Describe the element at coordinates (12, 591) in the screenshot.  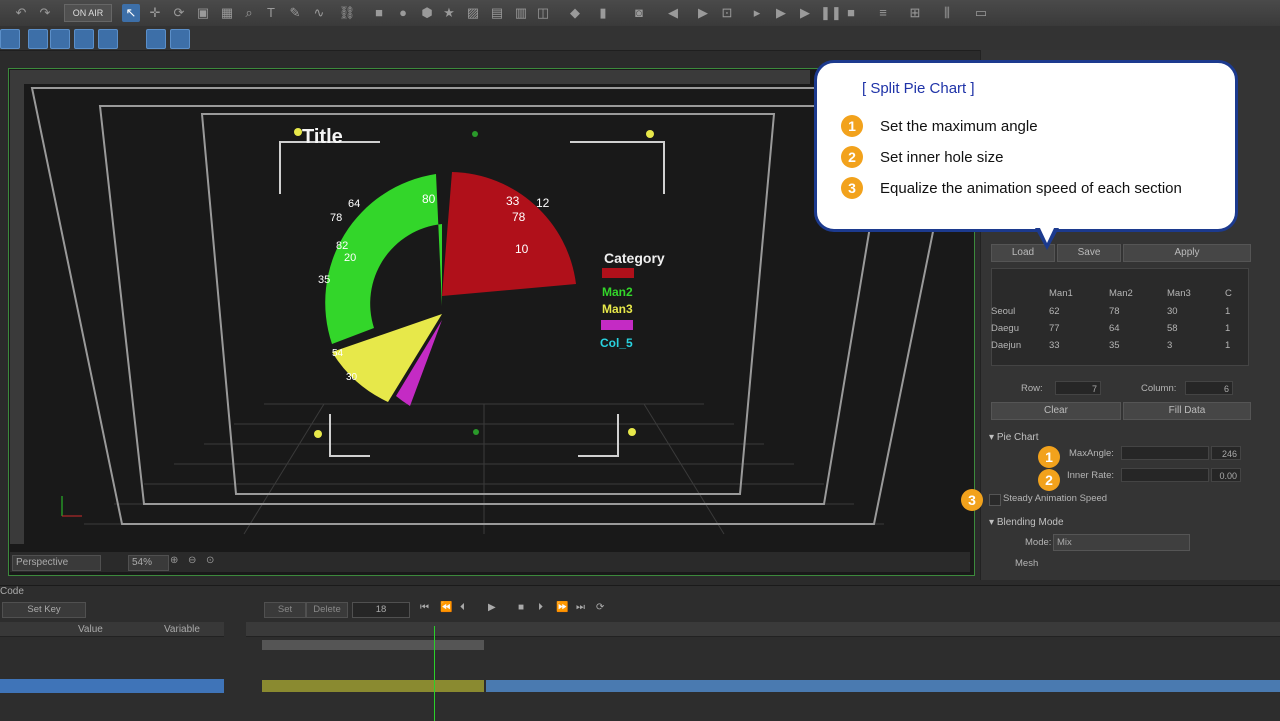
I see `code-tab: Code` at that location.